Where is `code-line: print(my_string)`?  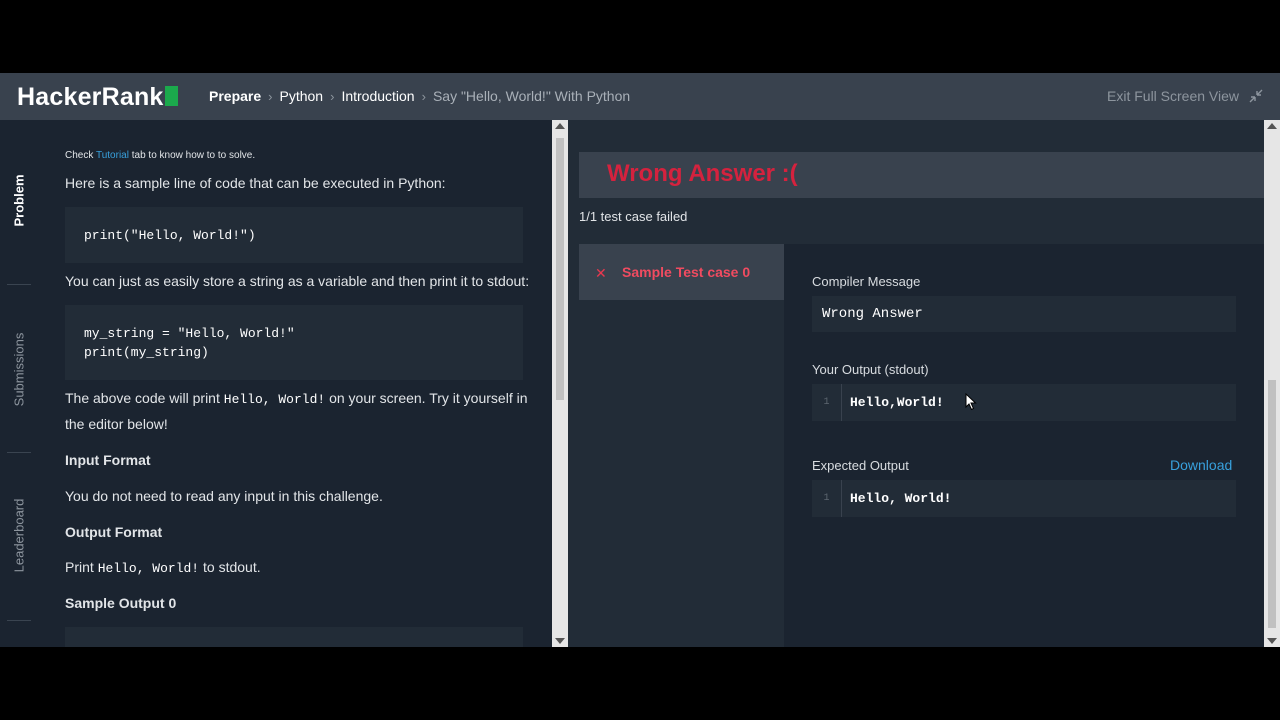 code-line: print(my_string) is located at coordinates (146, 352).